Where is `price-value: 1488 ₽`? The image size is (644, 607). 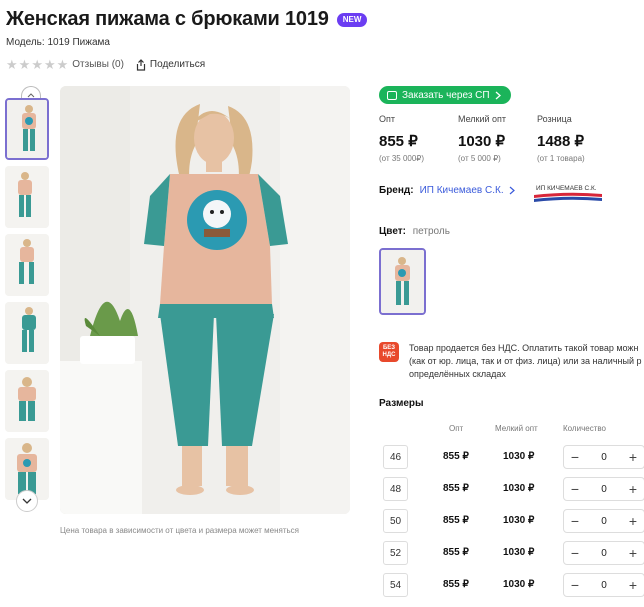 price-value: 1488 ₽ is located at coordinates (561, 141).